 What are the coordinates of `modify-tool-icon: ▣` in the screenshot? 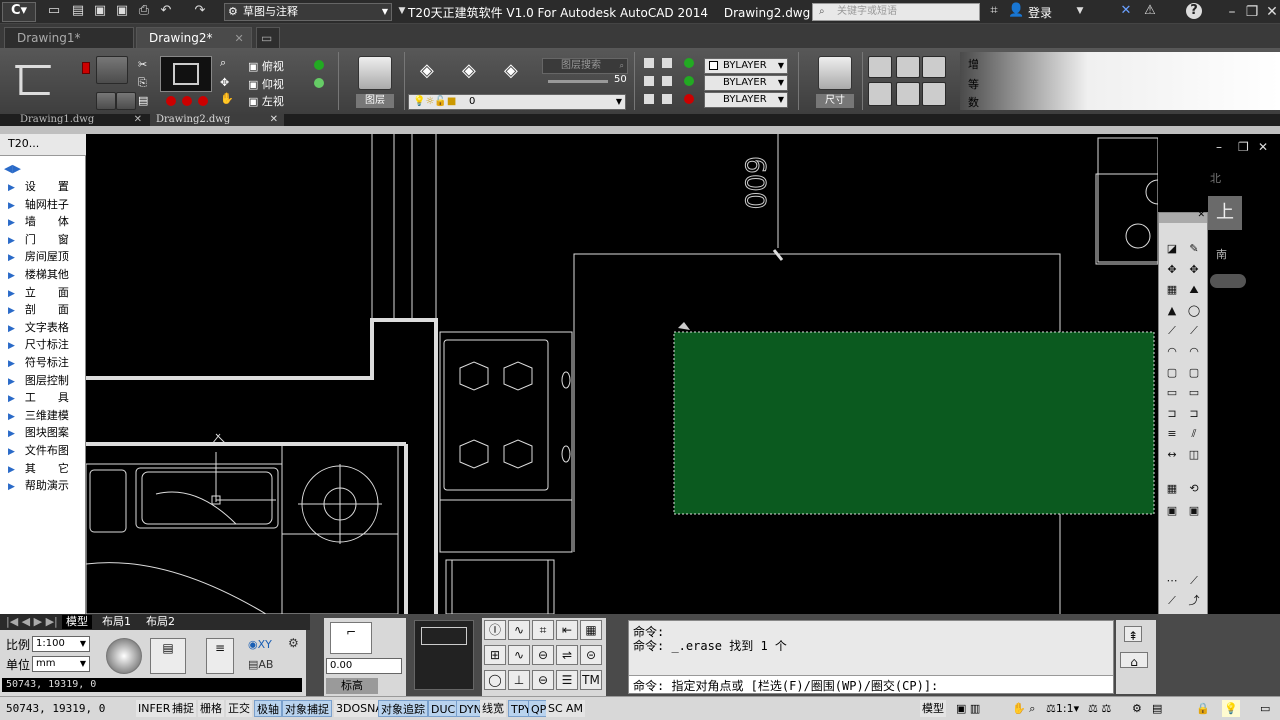 It's located at (1172, 511).